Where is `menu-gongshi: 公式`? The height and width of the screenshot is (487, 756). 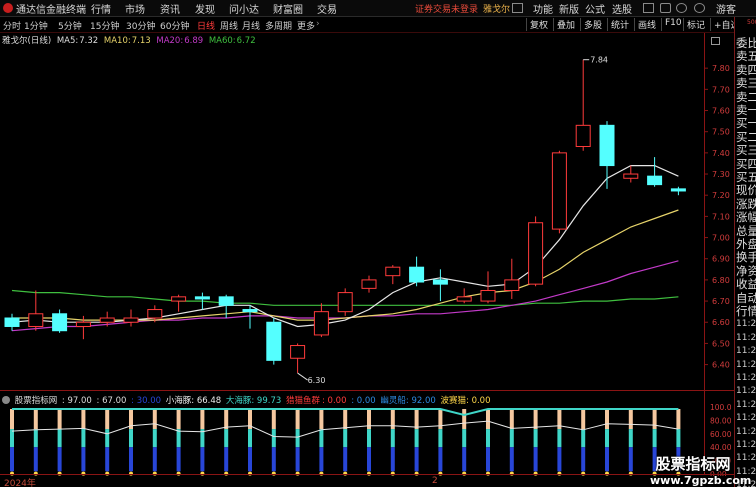 menu-gongshi: 公式 is located at coordinates (595, 8).